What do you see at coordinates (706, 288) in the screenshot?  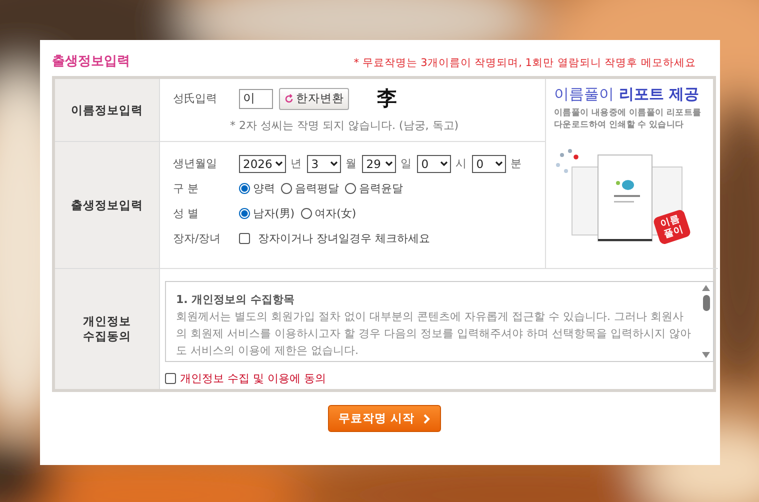 I see `scroll-up-icon` at bounding box center [706, 288].